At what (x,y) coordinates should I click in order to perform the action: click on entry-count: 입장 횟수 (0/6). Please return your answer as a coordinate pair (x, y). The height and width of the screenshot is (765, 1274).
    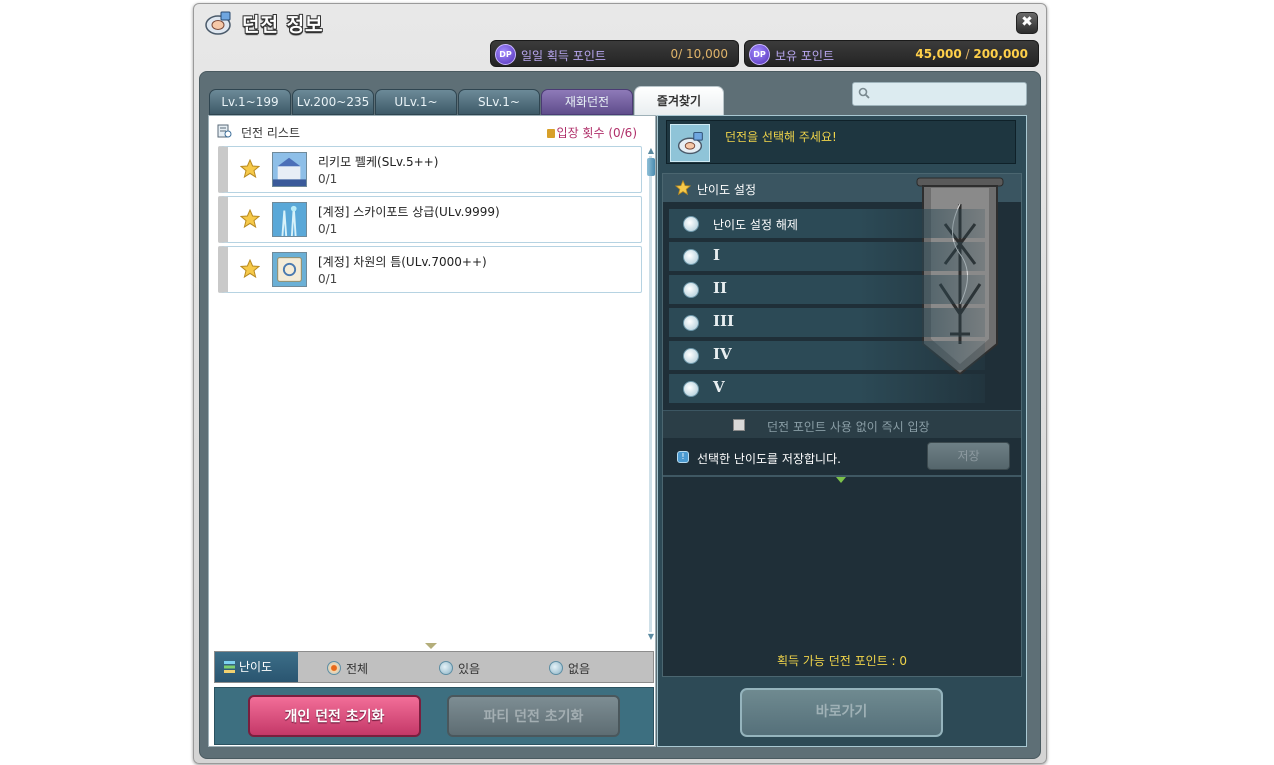
    Looking at the image, I should click on (591, 132).